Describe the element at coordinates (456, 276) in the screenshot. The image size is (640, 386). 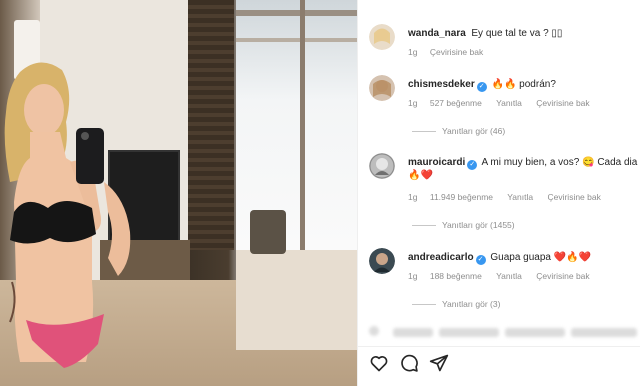
I see `comment-likes: 188 beğenme` at that location.